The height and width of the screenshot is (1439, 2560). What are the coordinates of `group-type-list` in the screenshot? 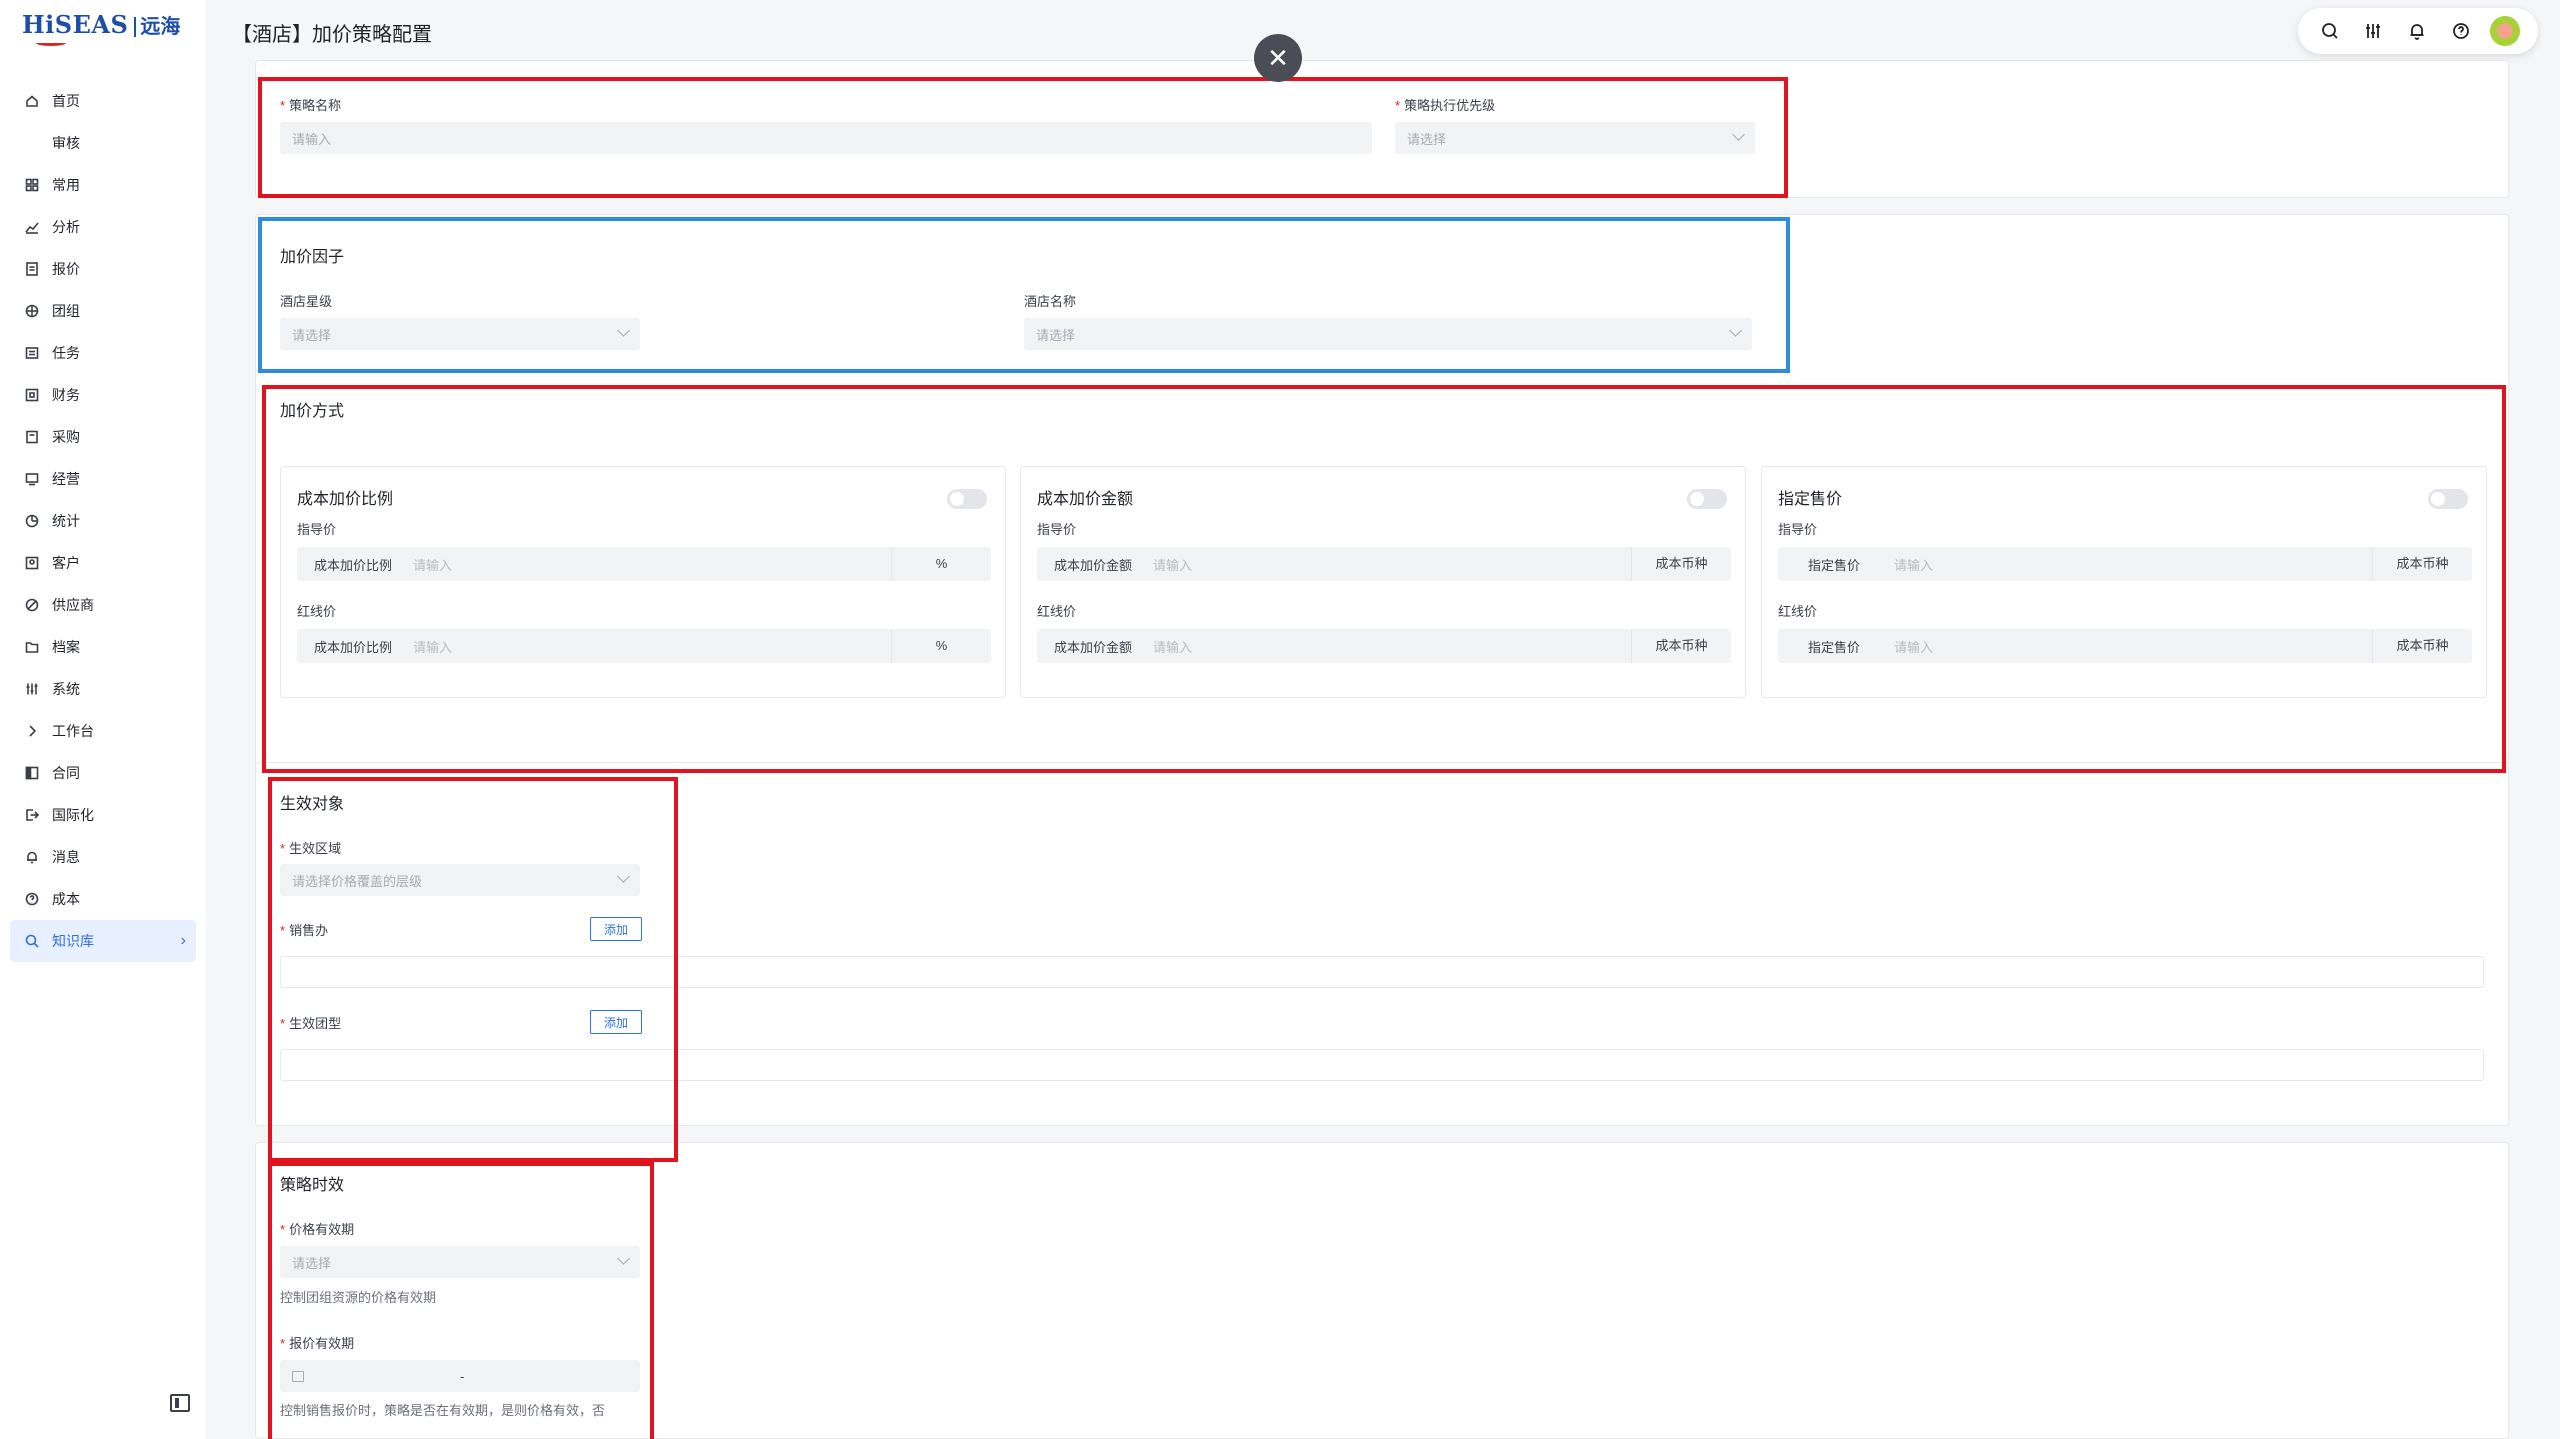 It's located at (1382, 1065).